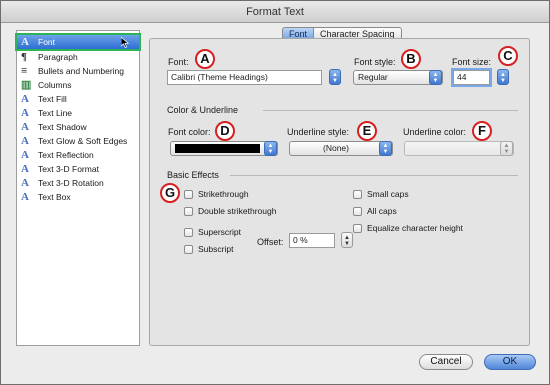 This screenshot has height=385, width=550. Describe the element at coordinates (52, 99) in the screenshot. I see `sidebar-item-label: Text Fill` at that location.